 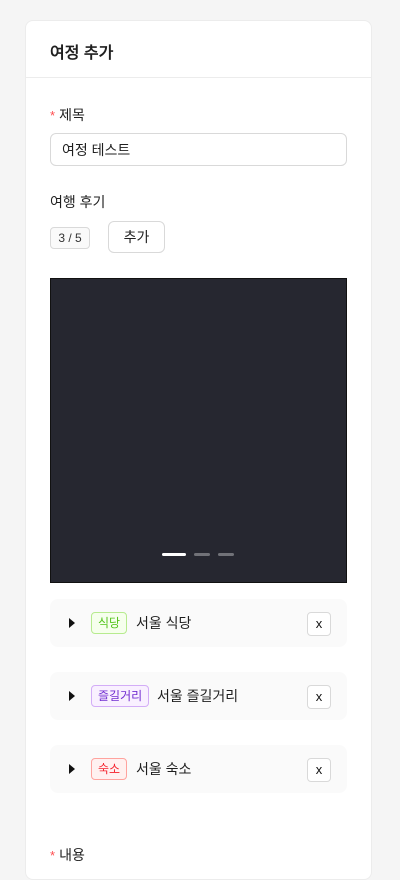 What do you see at coordinates (198, 769) in the screenshot?
I see `place-item-lodging: 숙소 서울 숙소 x` at bounding box center [198, 769].